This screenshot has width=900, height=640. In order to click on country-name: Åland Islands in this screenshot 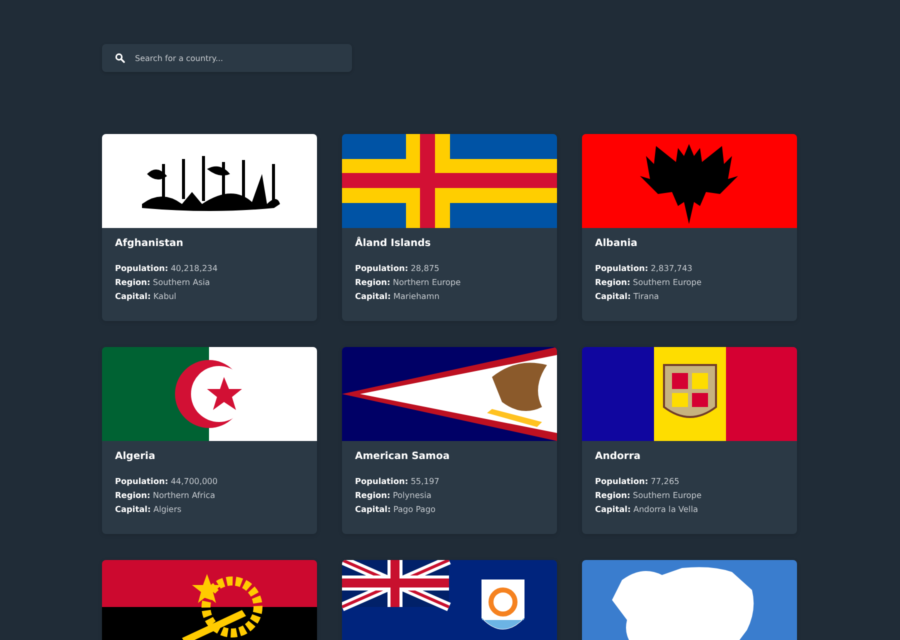, I will do `click(393, 244)`.